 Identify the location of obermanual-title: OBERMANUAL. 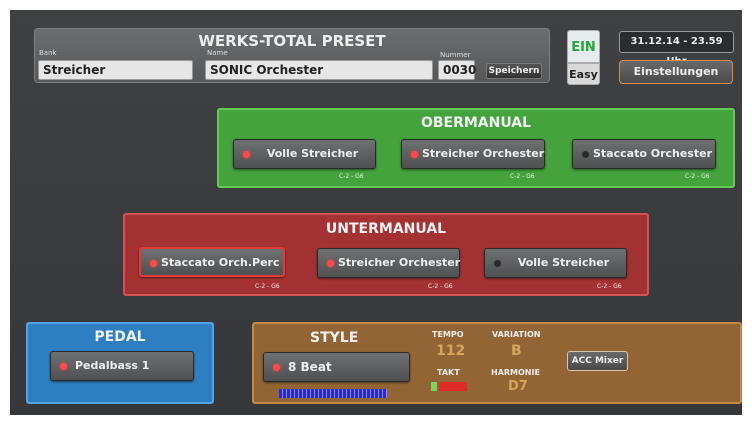
(476, 123).